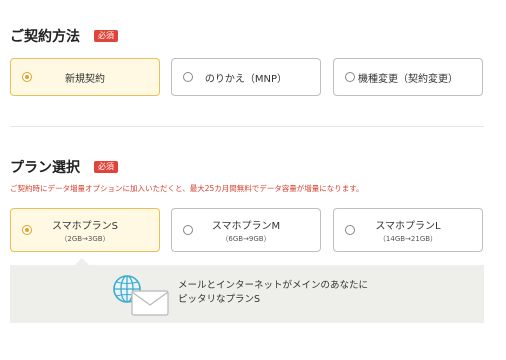  I want to click on plan-option-l: スマホプランL （14GB→21GB）, so click(408, 230).